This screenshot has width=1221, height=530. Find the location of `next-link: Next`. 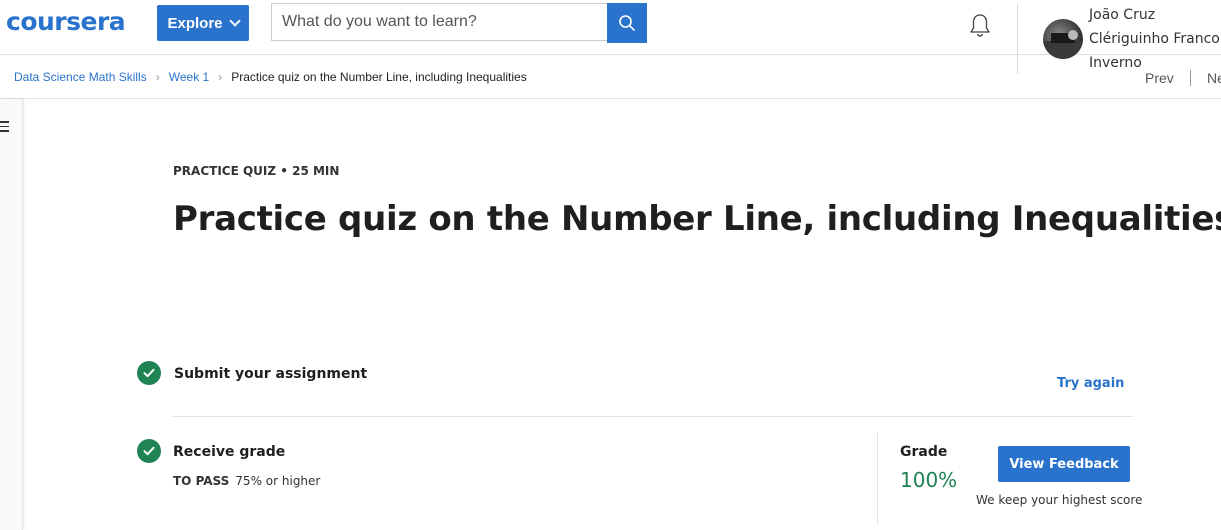

next-link: Next is located at coordinates (1214, 78).